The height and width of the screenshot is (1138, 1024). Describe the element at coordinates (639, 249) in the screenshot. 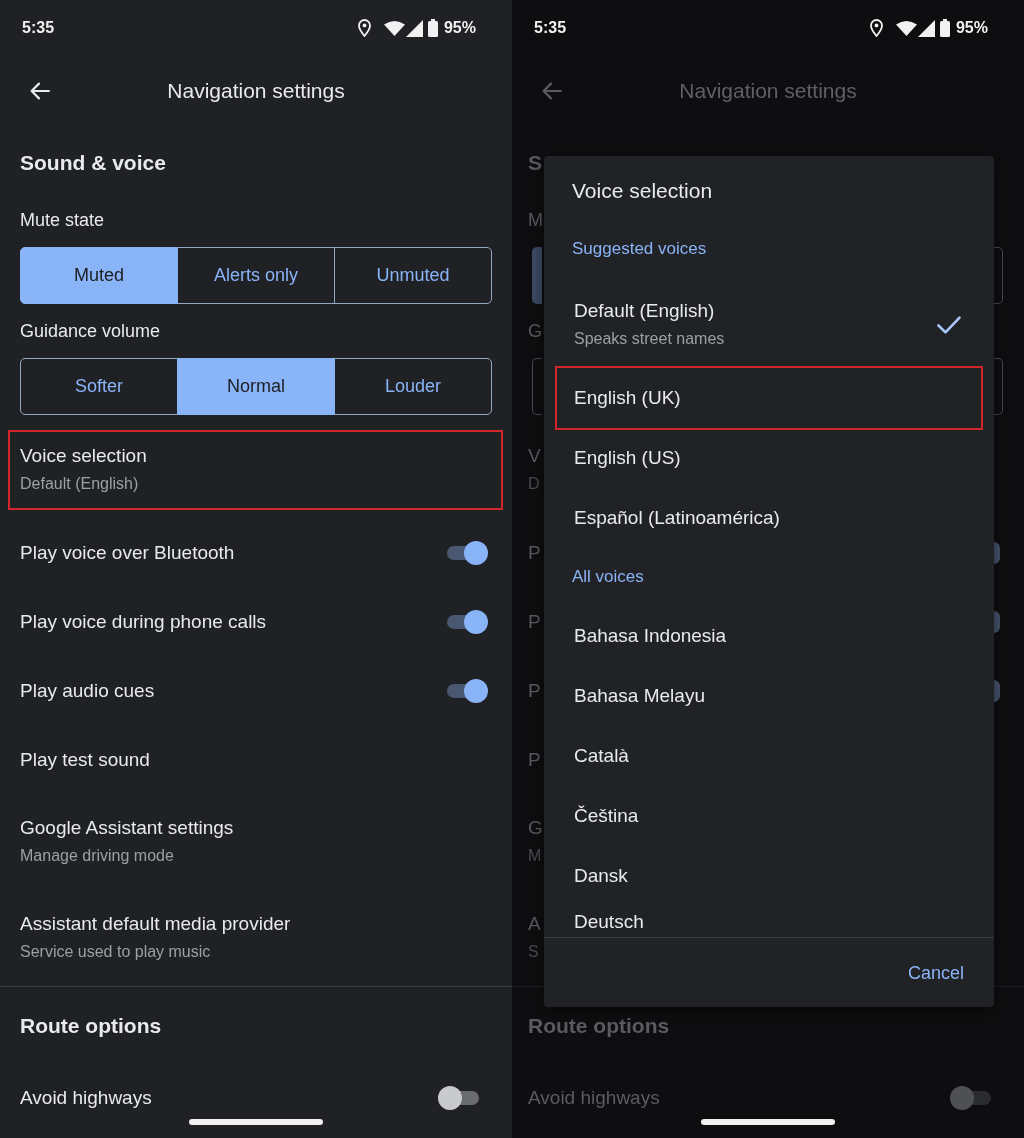

I see `section-header: Suggested voices` at that location.